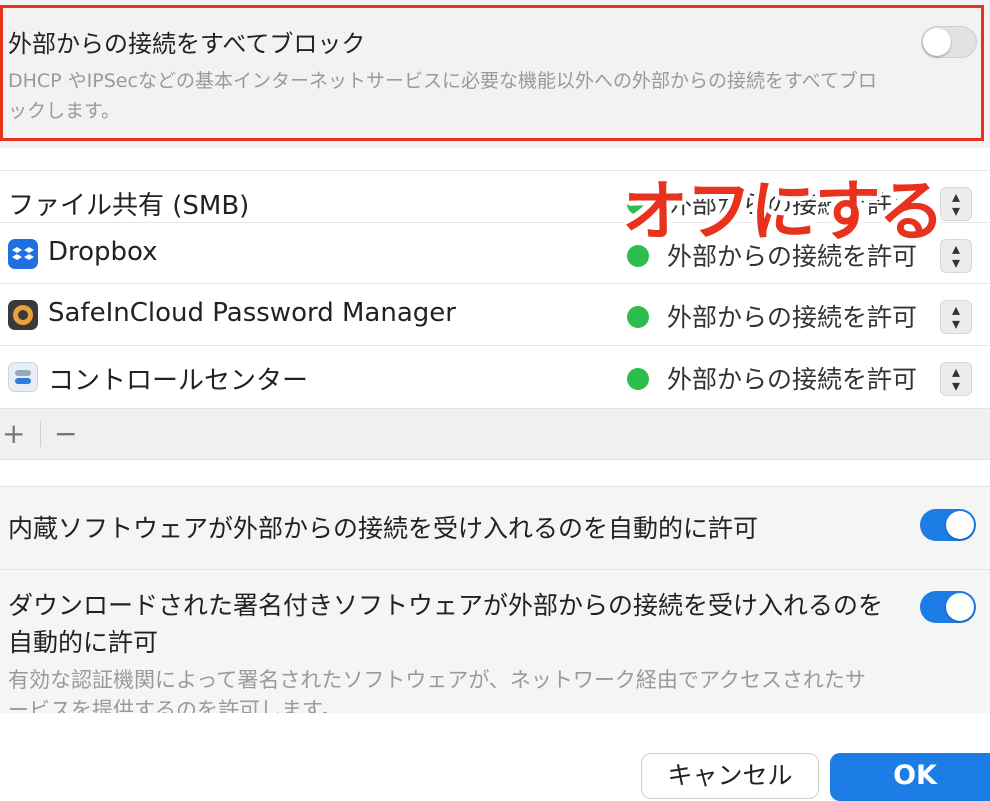 This screenshot has width=990, height=801. I want to click on list-toolbar: + −, so click(495, 434).